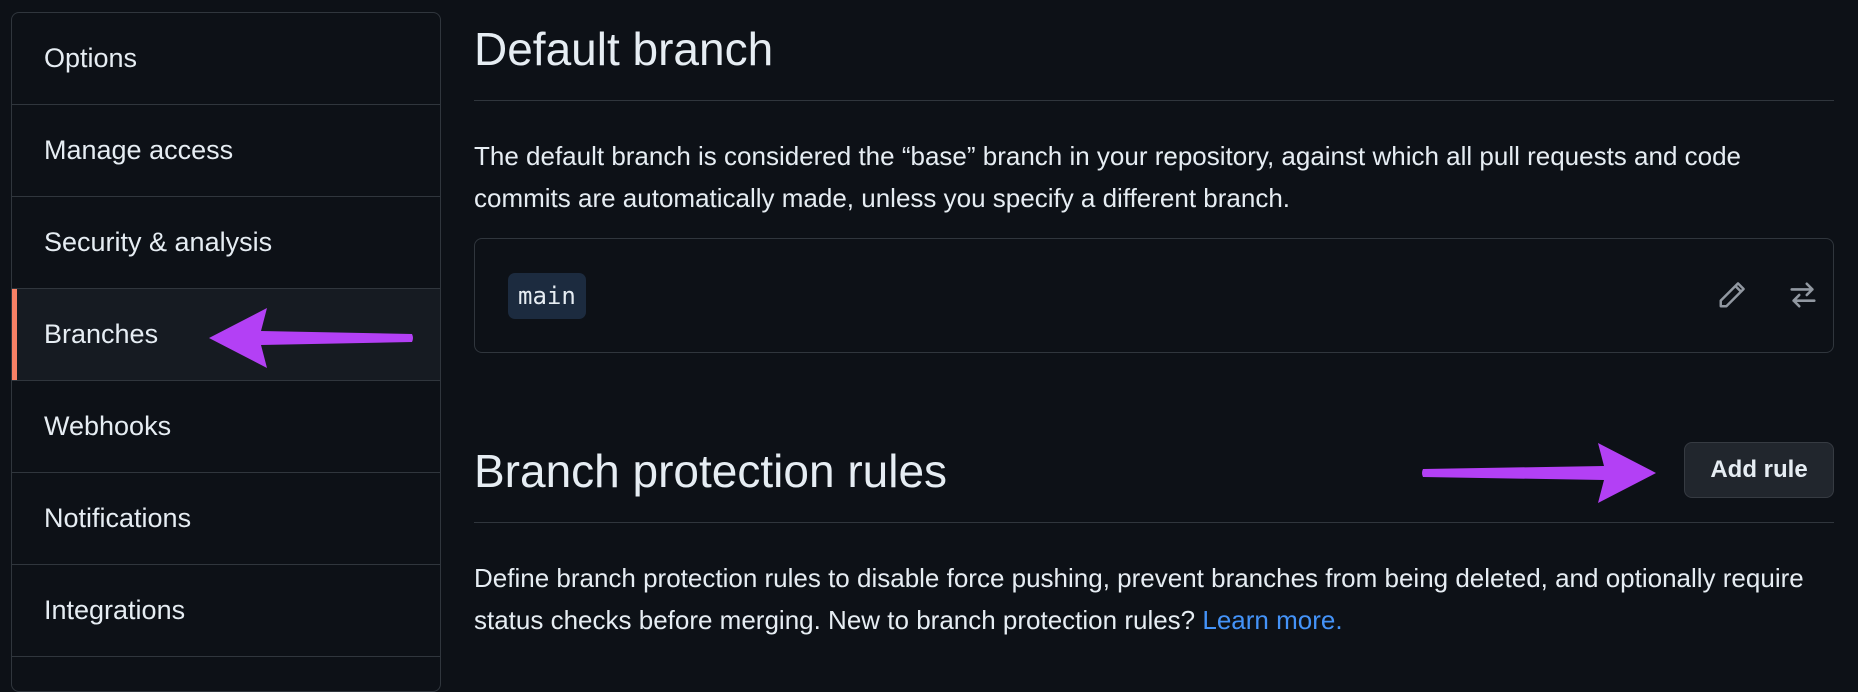 The height and width of the screenshot is (692, 1858). I want to click on sidebar-item-label: Manage access, so click(139, 150).